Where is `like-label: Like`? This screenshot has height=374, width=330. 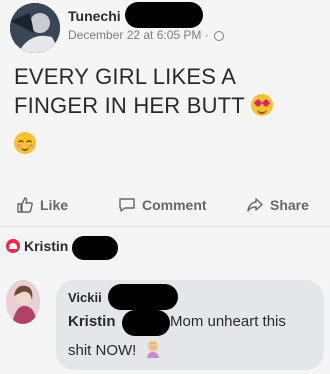
like-label: Like is located at coordinates (54, 205).